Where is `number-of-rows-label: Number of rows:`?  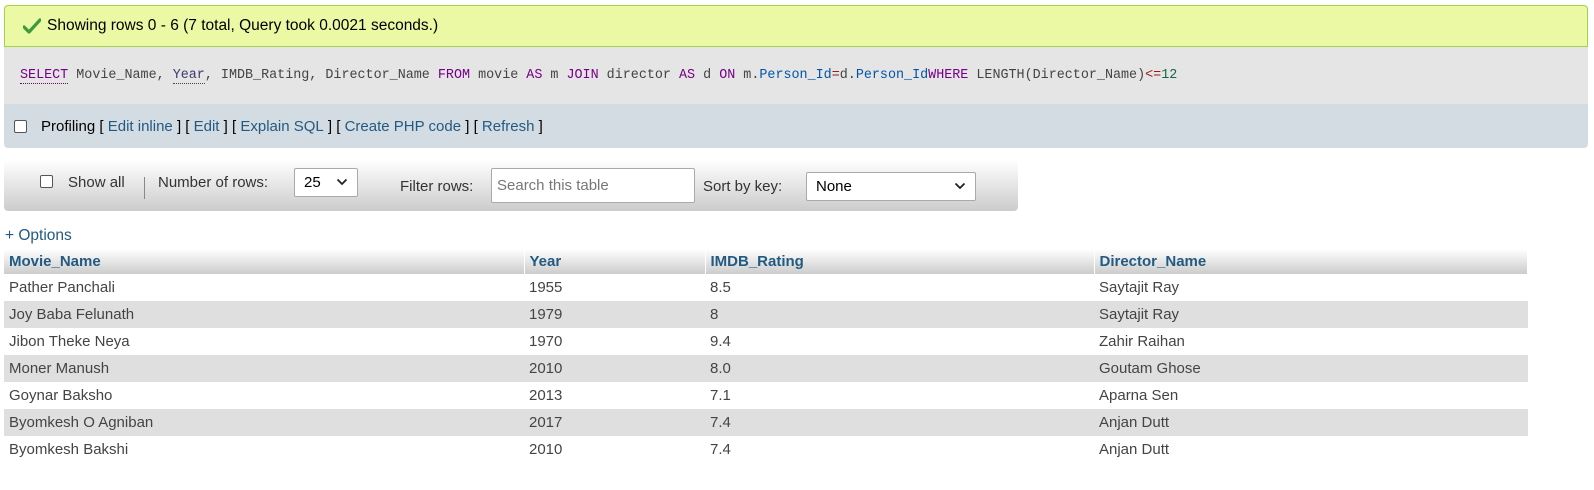 number-of-rows-label: Number of rows: is located at coordinates (213, 182).